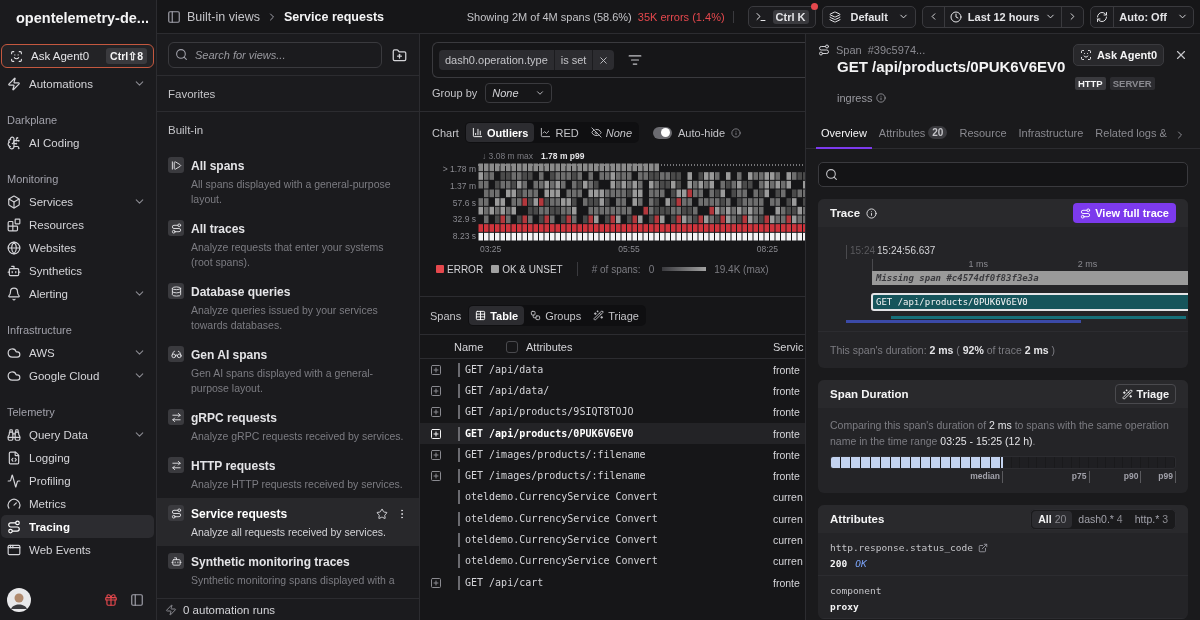 The width and height of the screenshot is (1200, 620). What do you see at coordinates (77, 457) in the screenshot?
I see `sidebar-item: Logging` at bounding box center [77, 457].